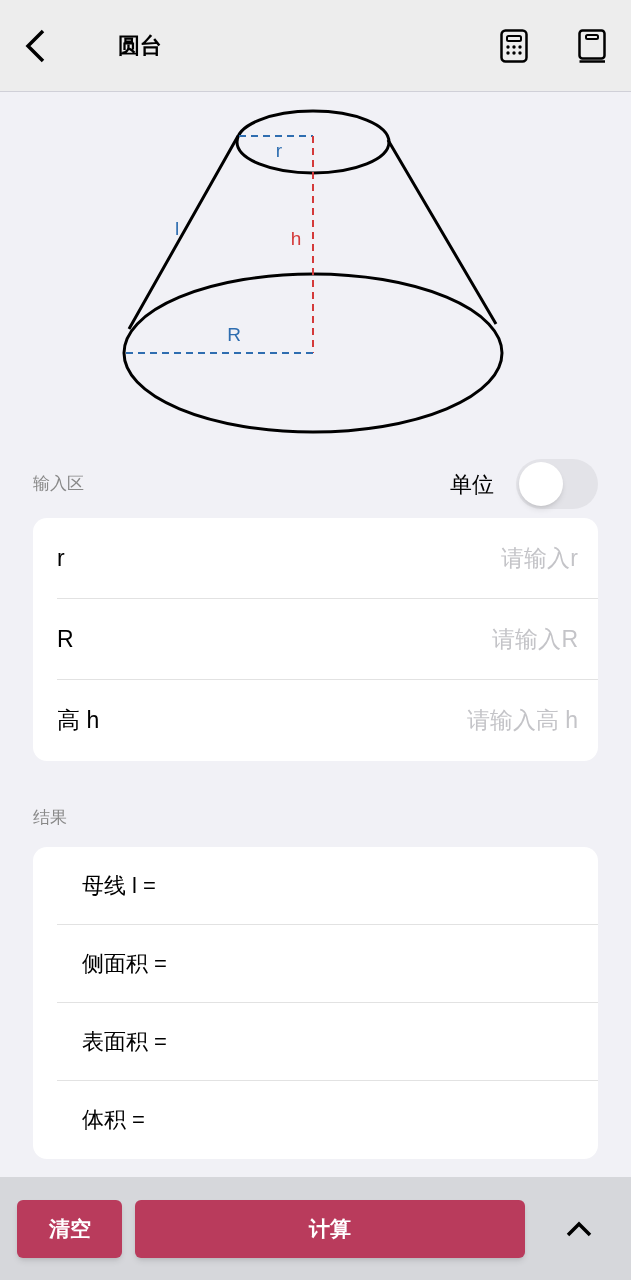  What do you see at coordinates (124, 1041) in the screenshot?
I see `result-label: 表面积 =` at bounding box center [124, 1041].